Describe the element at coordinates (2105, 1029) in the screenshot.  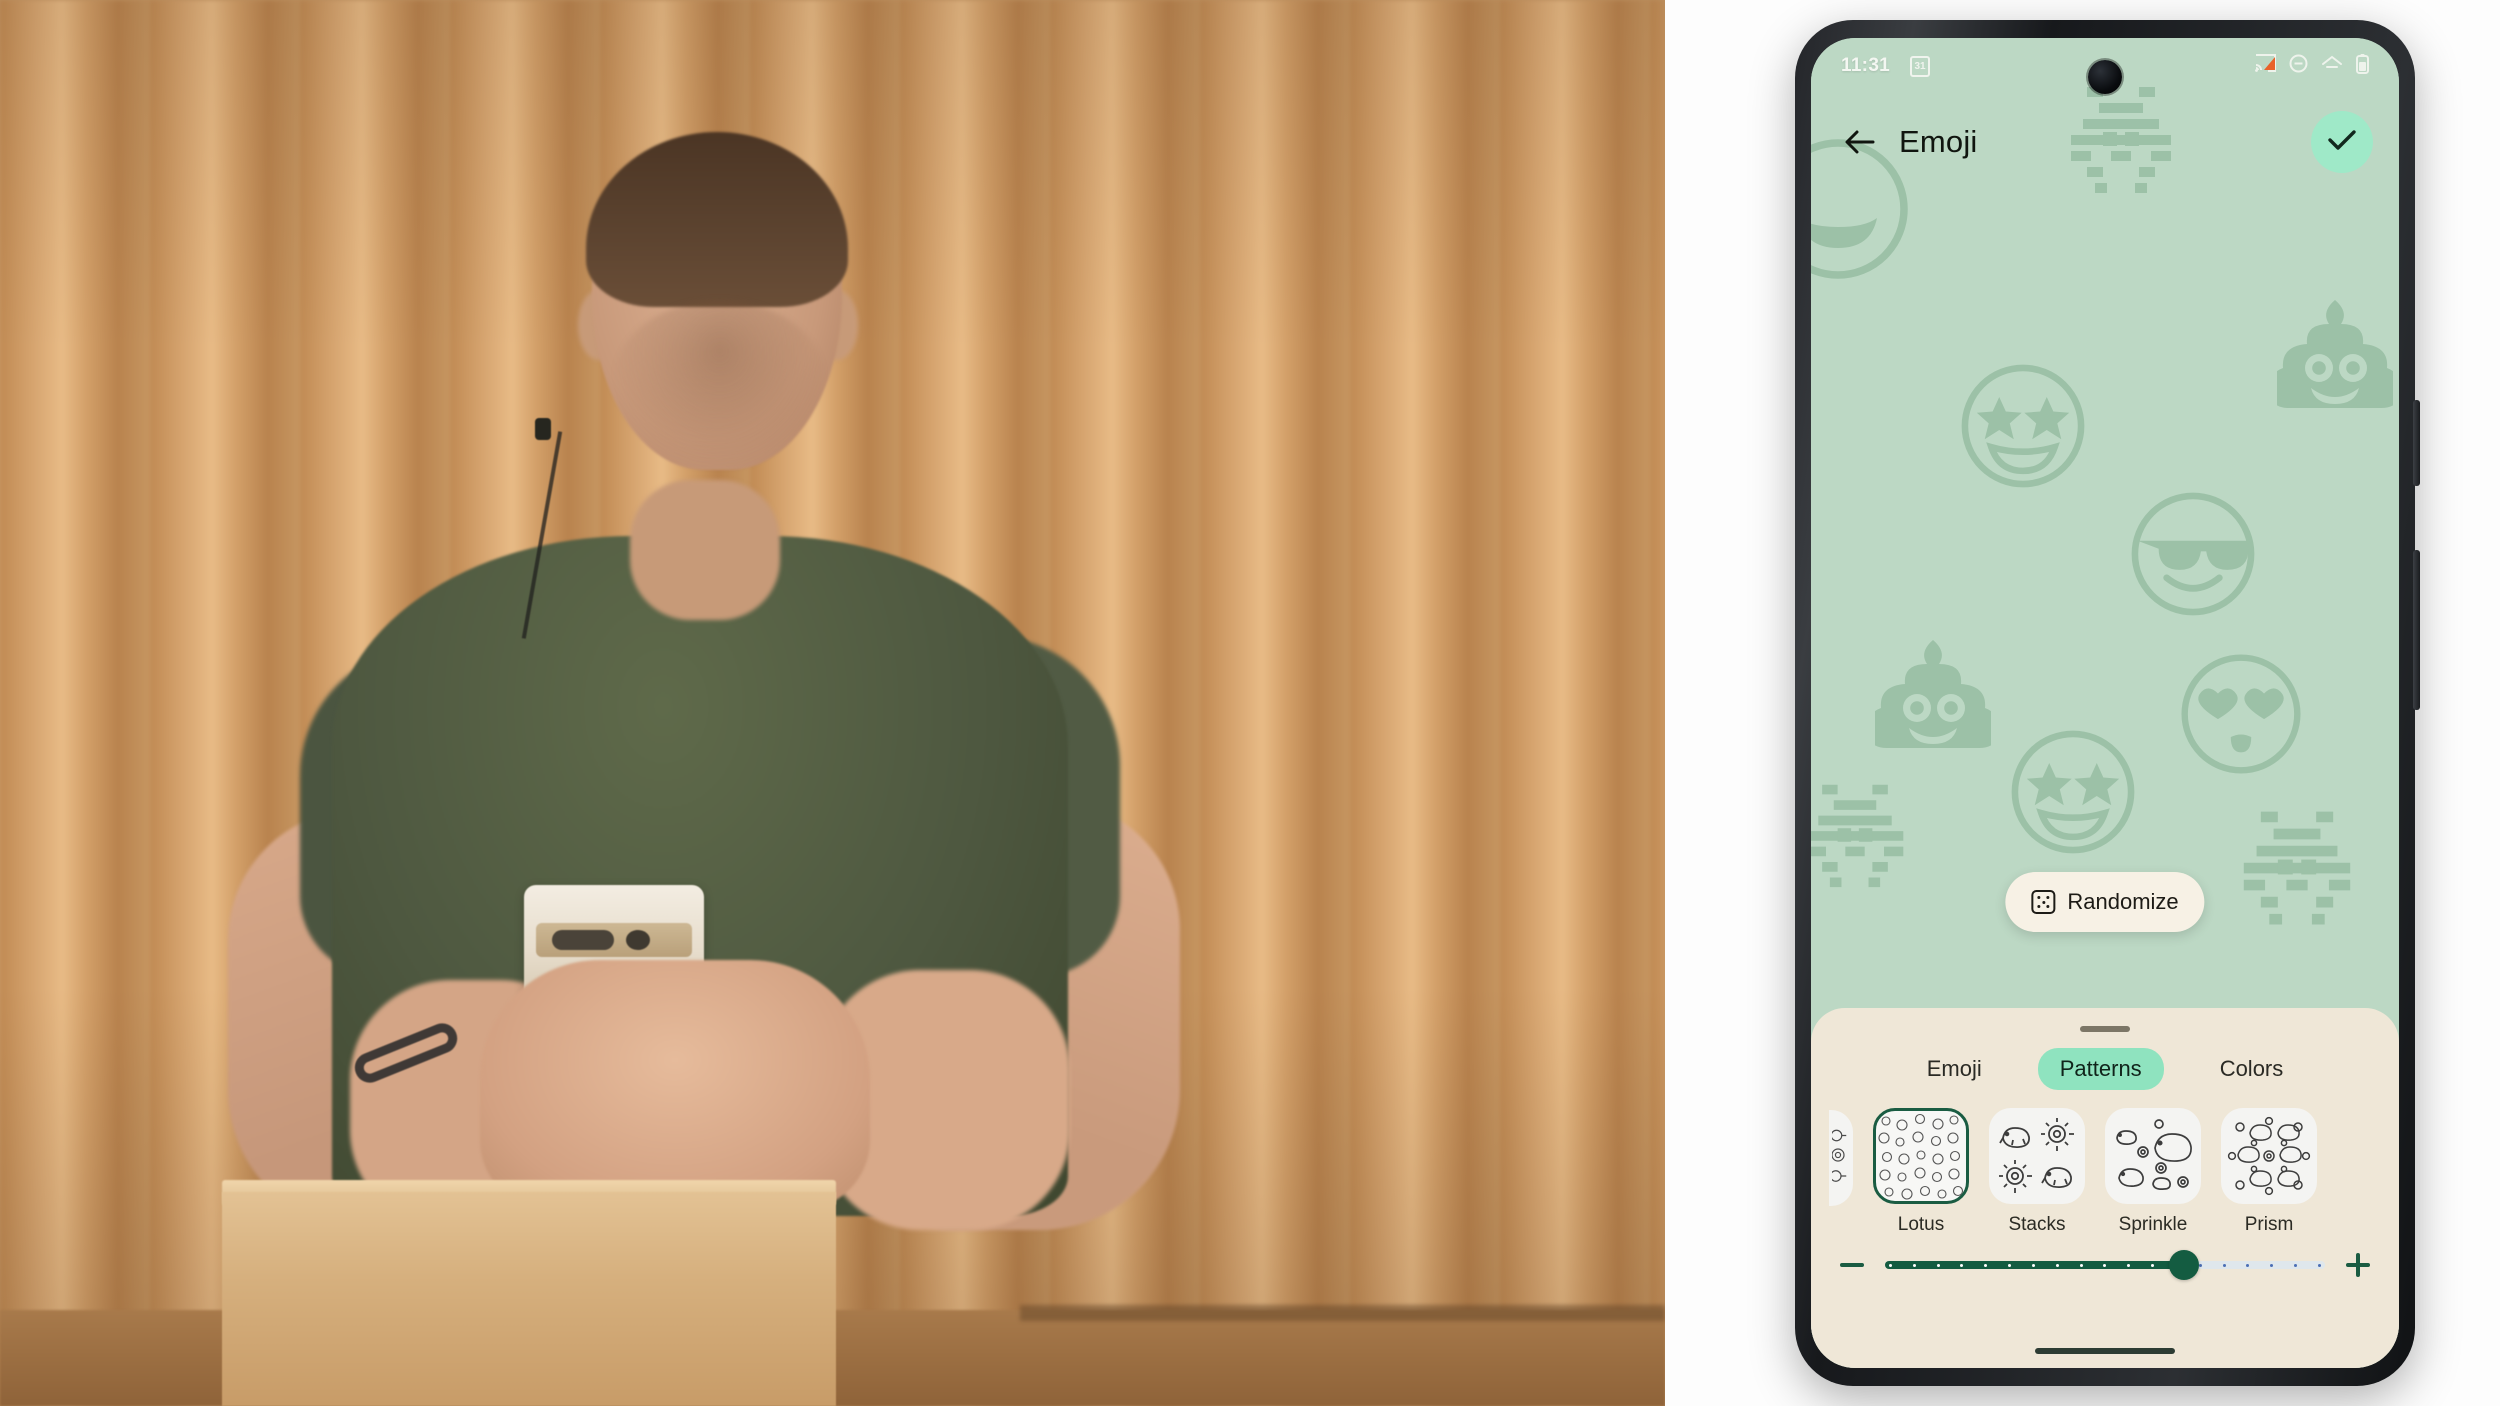
I see `drag-handle` at that location.